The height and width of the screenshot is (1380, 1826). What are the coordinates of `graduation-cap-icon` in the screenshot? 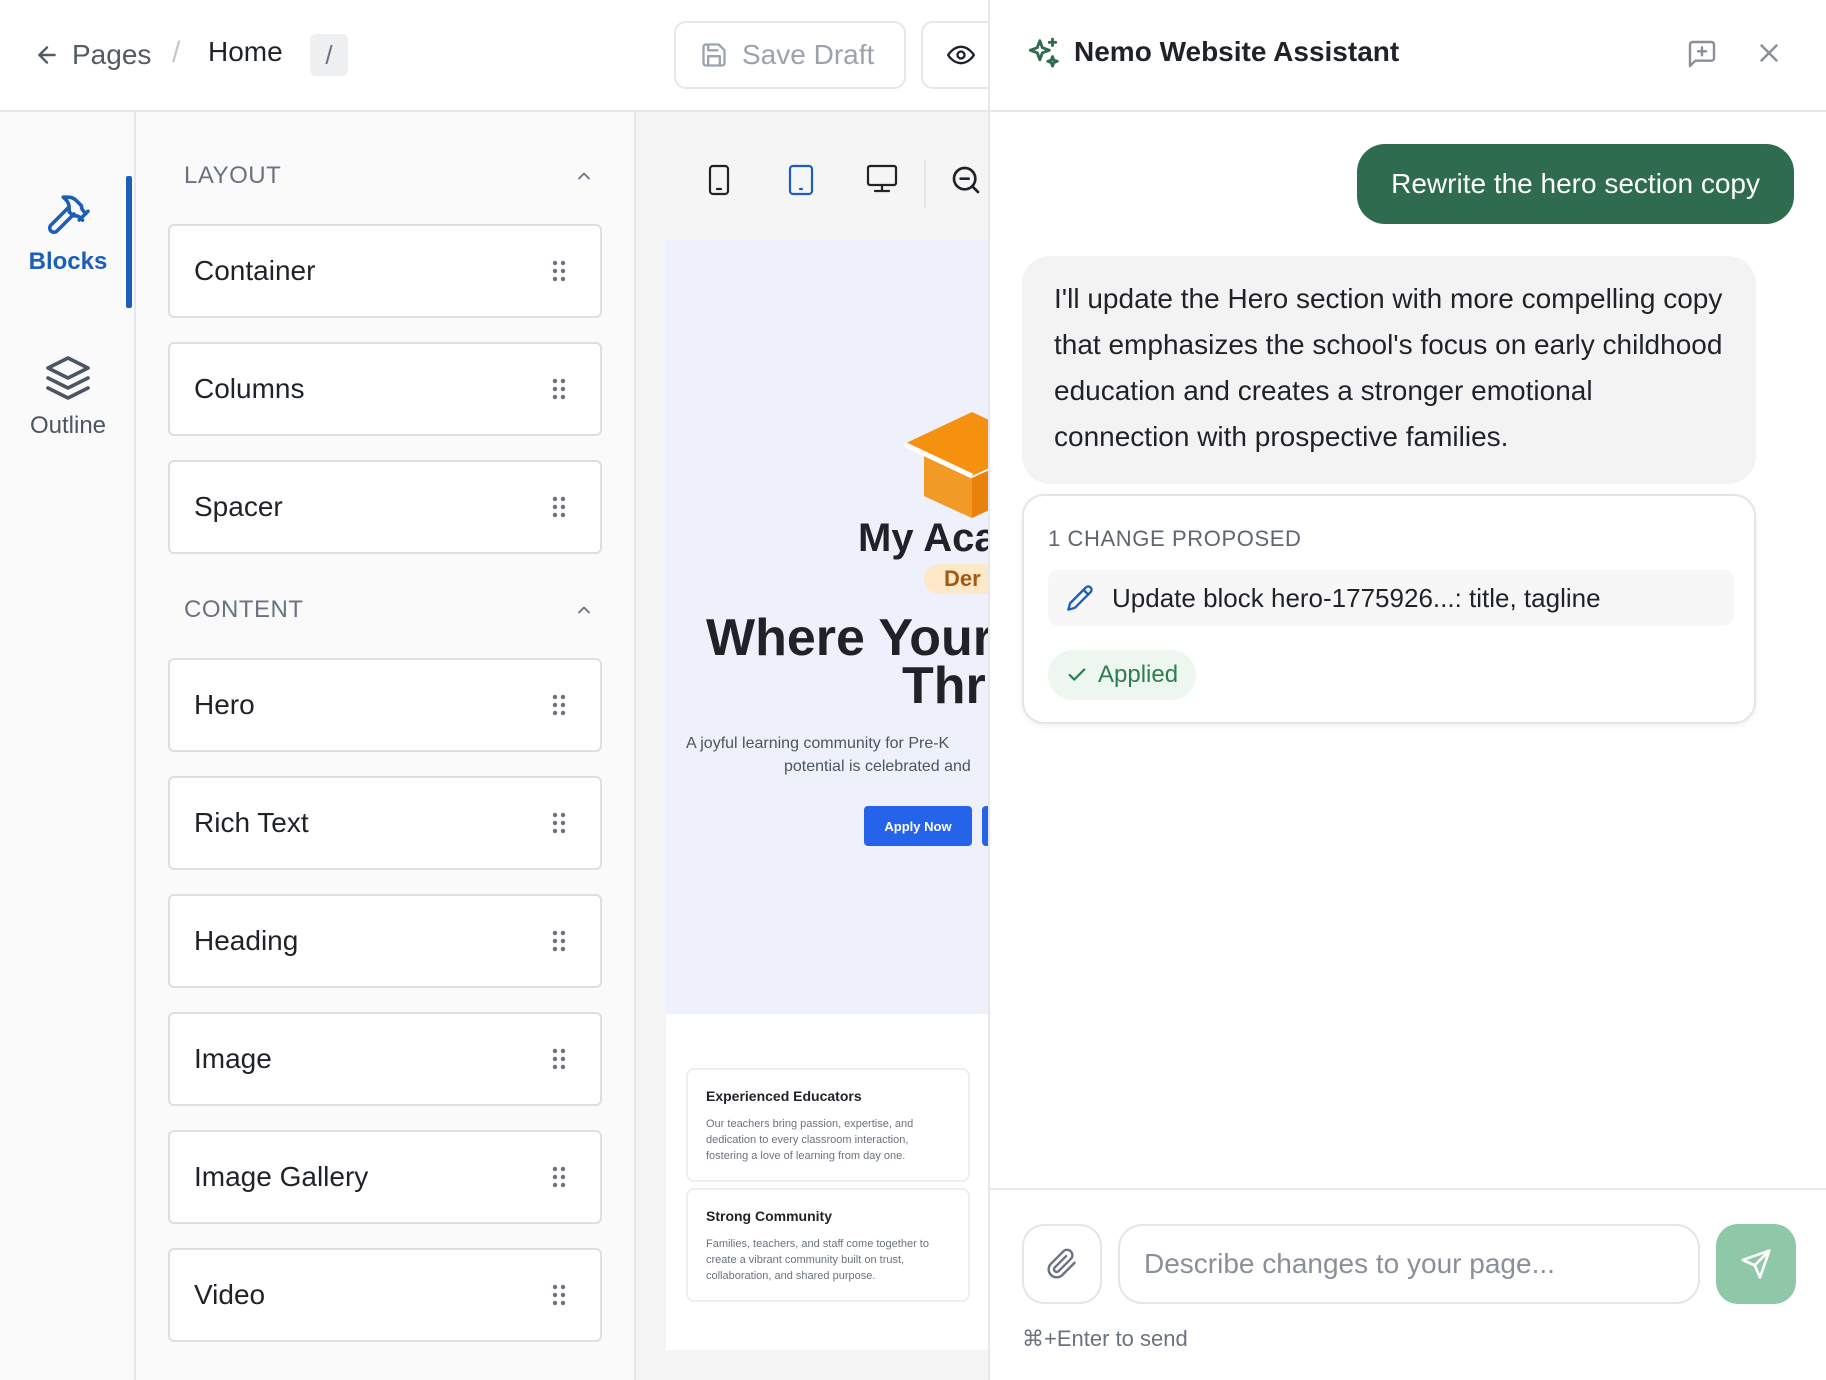 It's located at (945, 465).